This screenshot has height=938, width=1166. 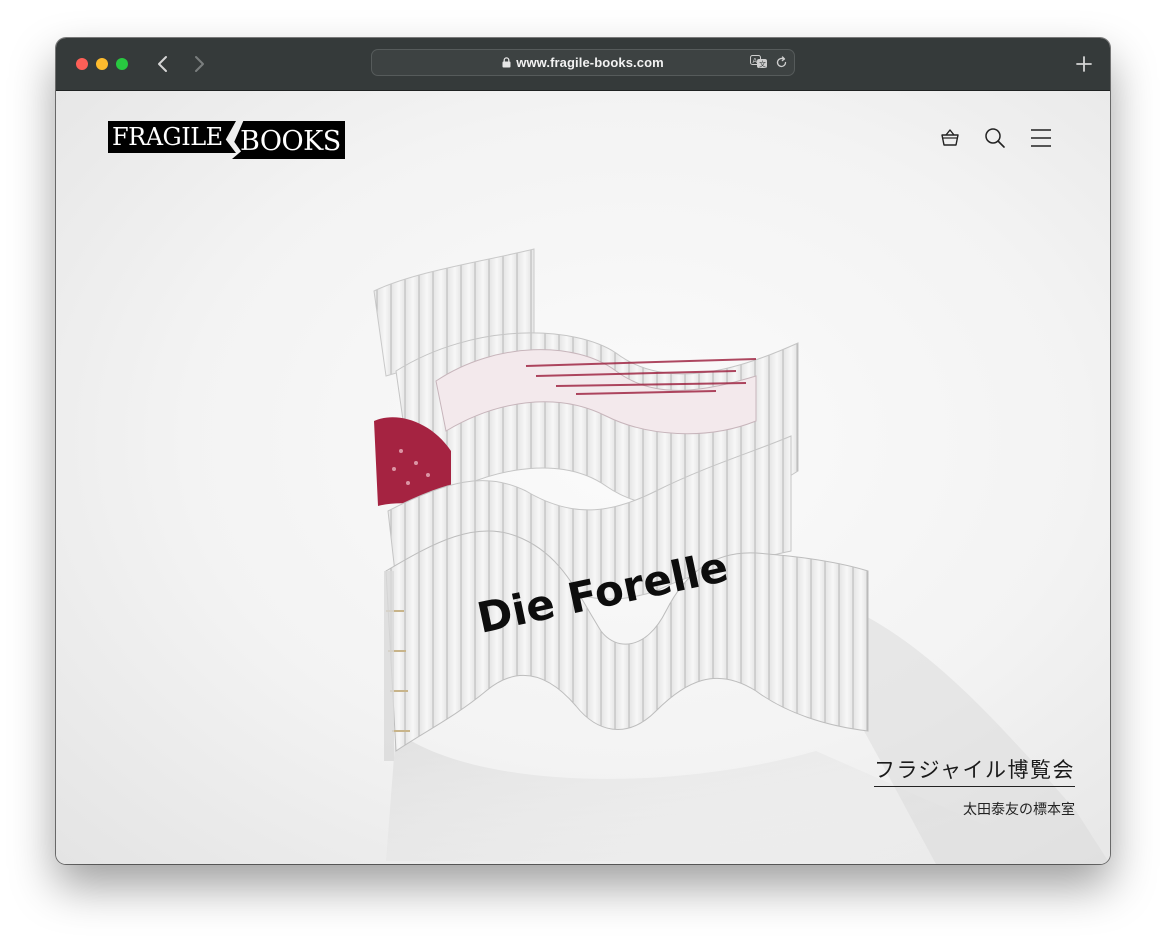 I want to click on search-icon, so click(x=995, y=138).